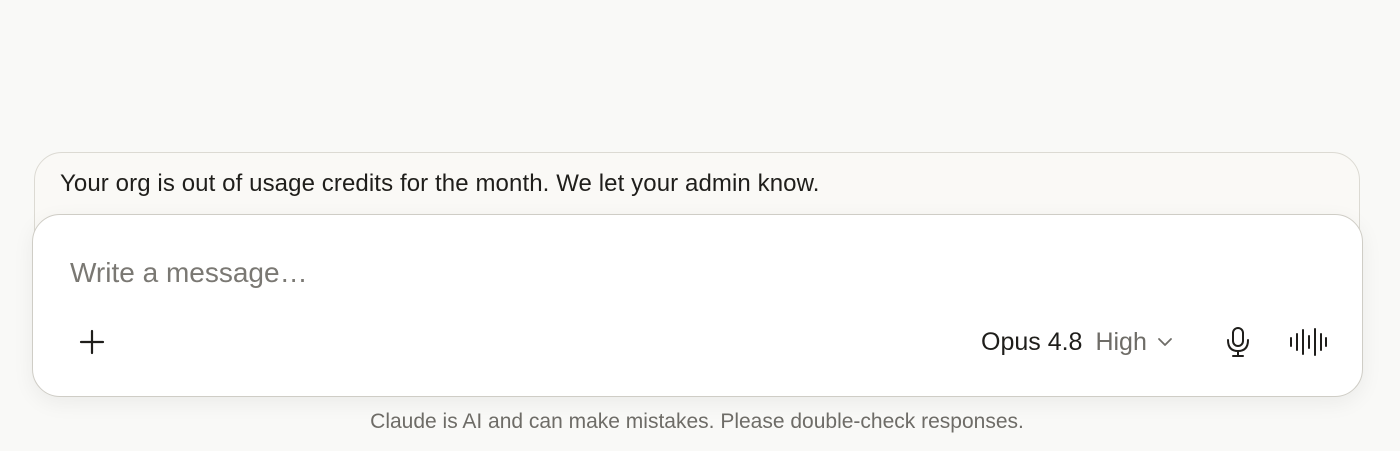 The width and height of the screenshot is (1400, 451). What do you see at coordinates (670, 273) in the screenshot?
I see `message-input` at bounding box center [670, 273].